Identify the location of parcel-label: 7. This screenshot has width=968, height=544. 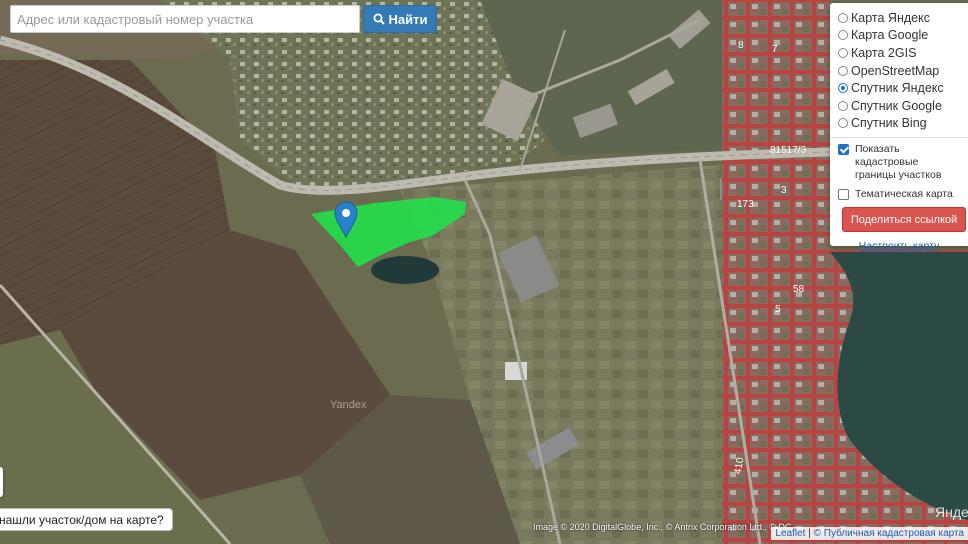
(775, 49).